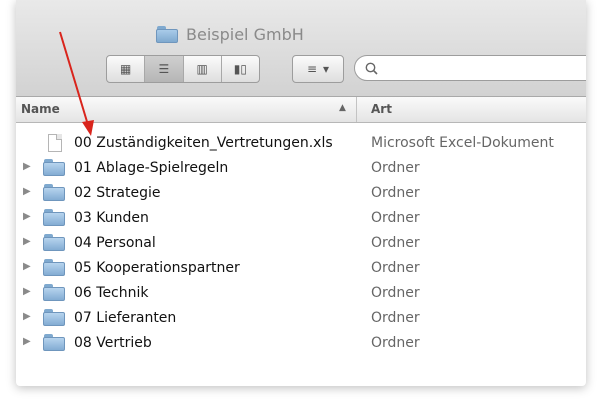 The image size is (600, 400). I want to click on icon-view-button: ▦, so click(126, 69).